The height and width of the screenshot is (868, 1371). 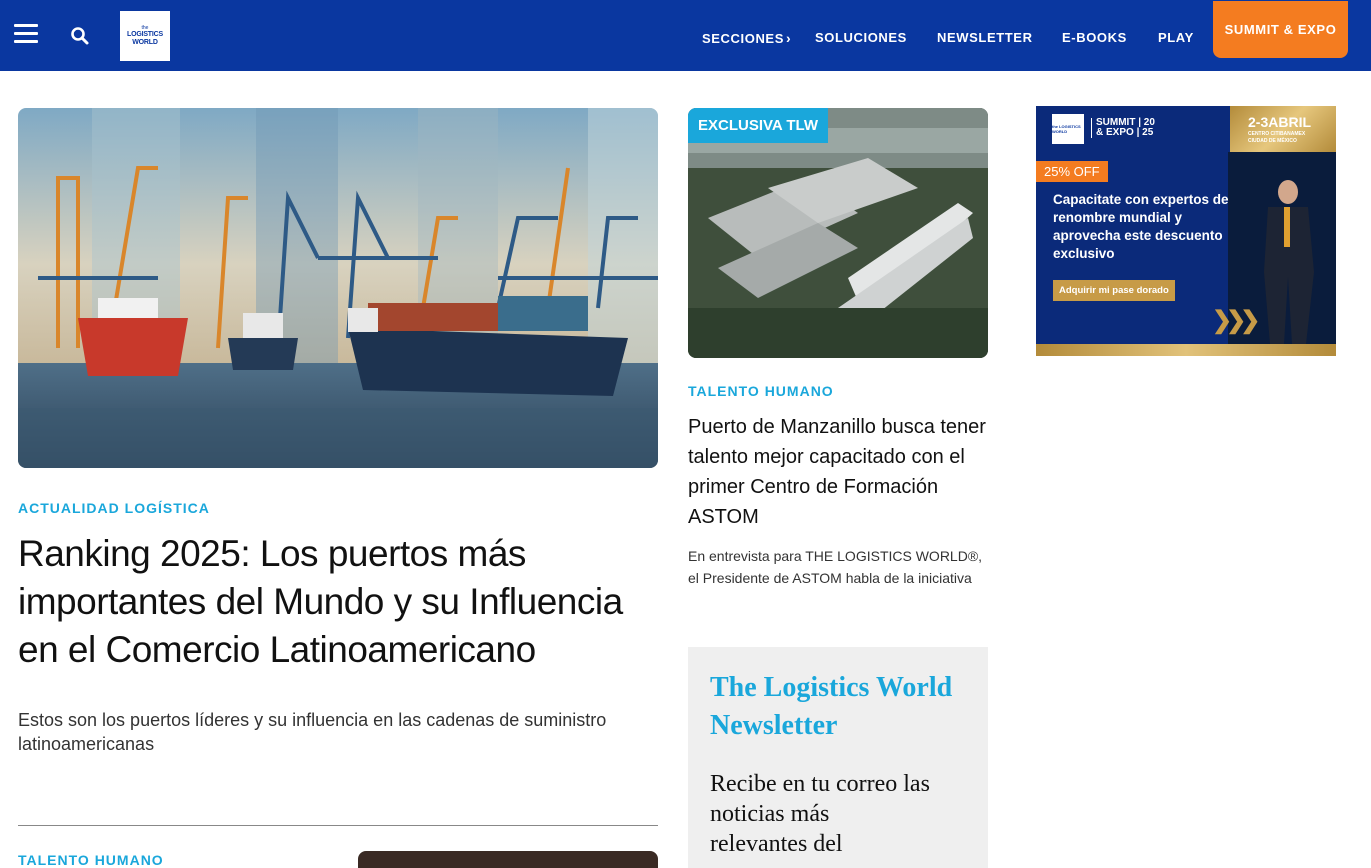 What do you see at coordinates (26, 35) in the screenshot?
I see `hamburger-menu-icon` at bounding box center [26, 35].